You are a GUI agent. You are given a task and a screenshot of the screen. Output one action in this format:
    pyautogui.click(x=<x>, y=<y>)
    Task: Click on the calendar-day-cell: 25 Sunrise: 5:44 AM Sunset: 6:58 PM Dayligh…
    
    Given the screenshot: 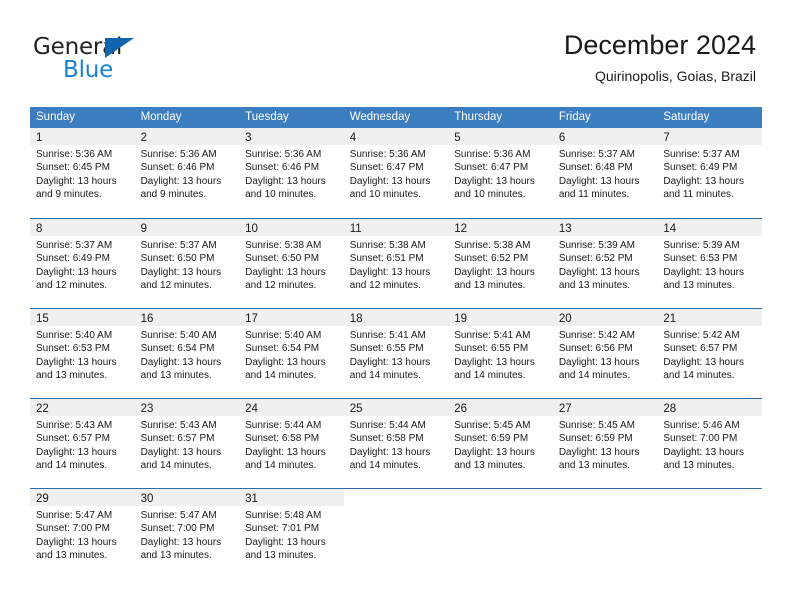 What is the action you would take?
    pyautogui.click(x=396, y=443)
    